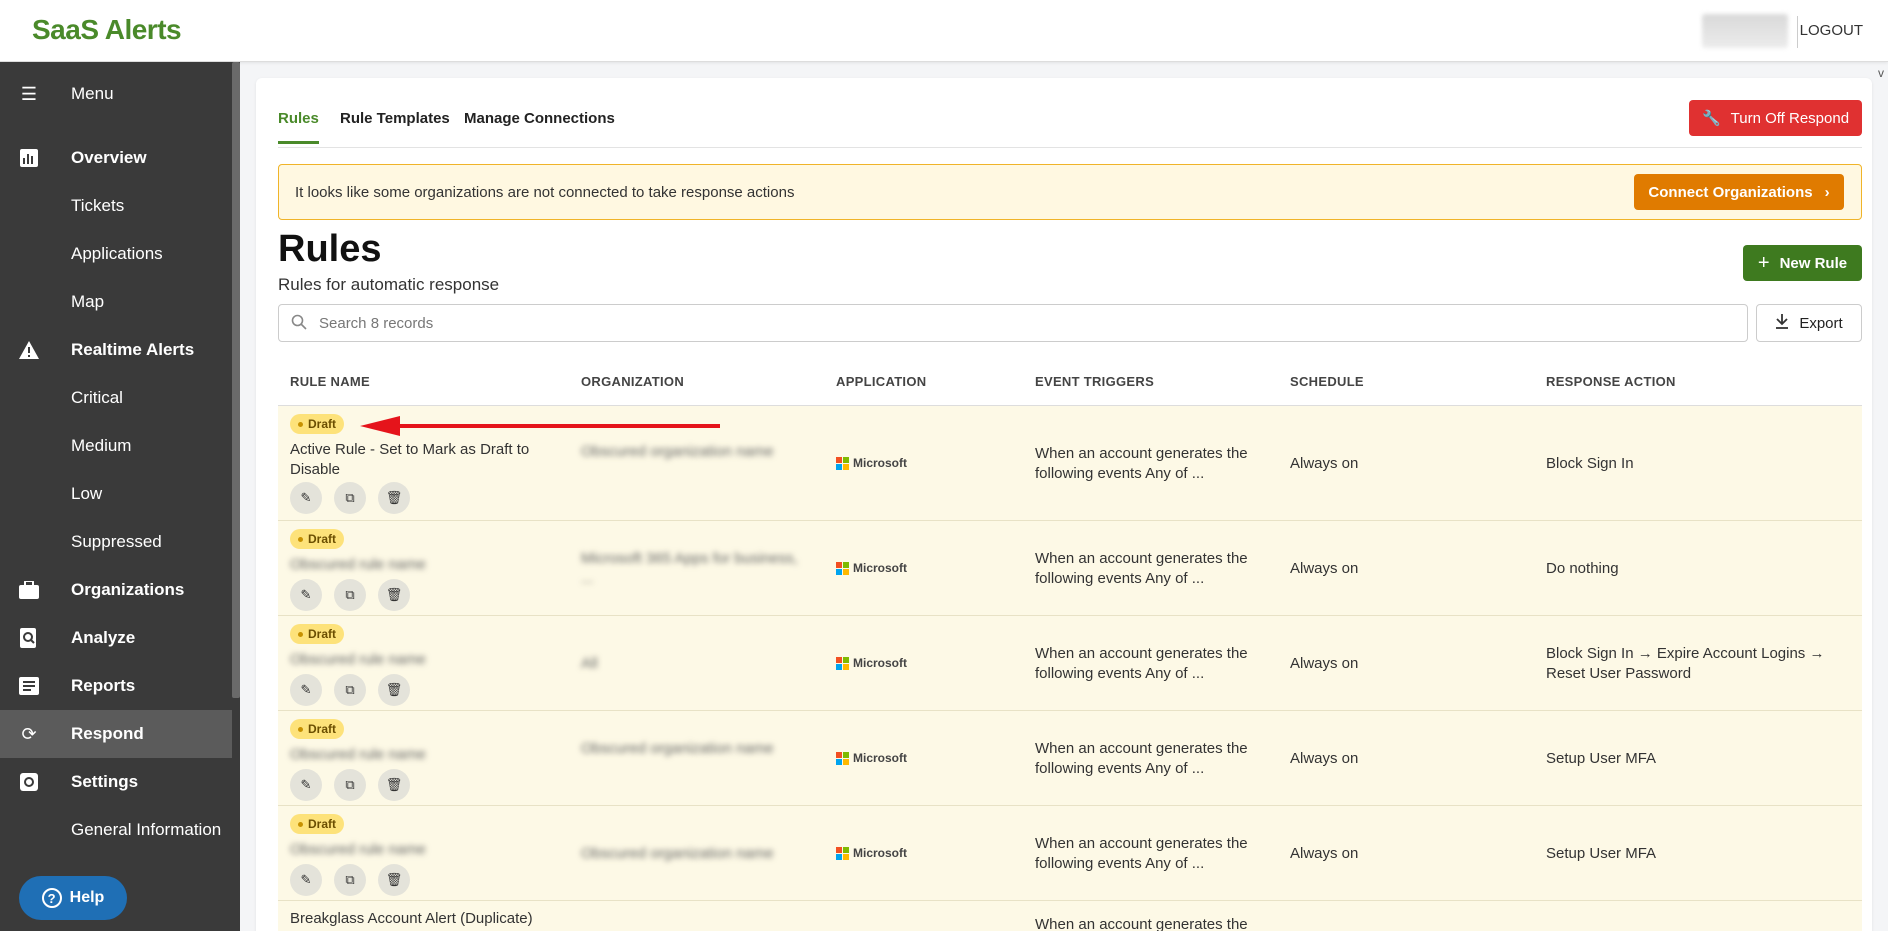 The width and height of the screenshot is (1888, 931). I want to click on sidebar-item-general-information: General Information, so click(116, 830).